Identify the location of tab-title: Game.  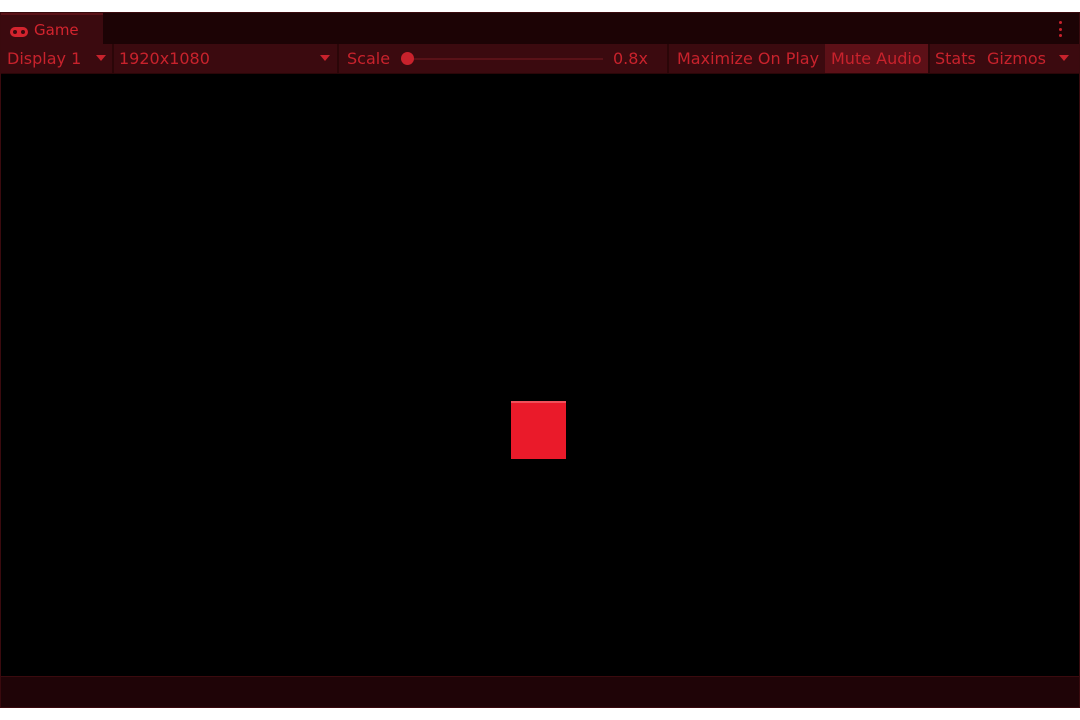
(56, 29).